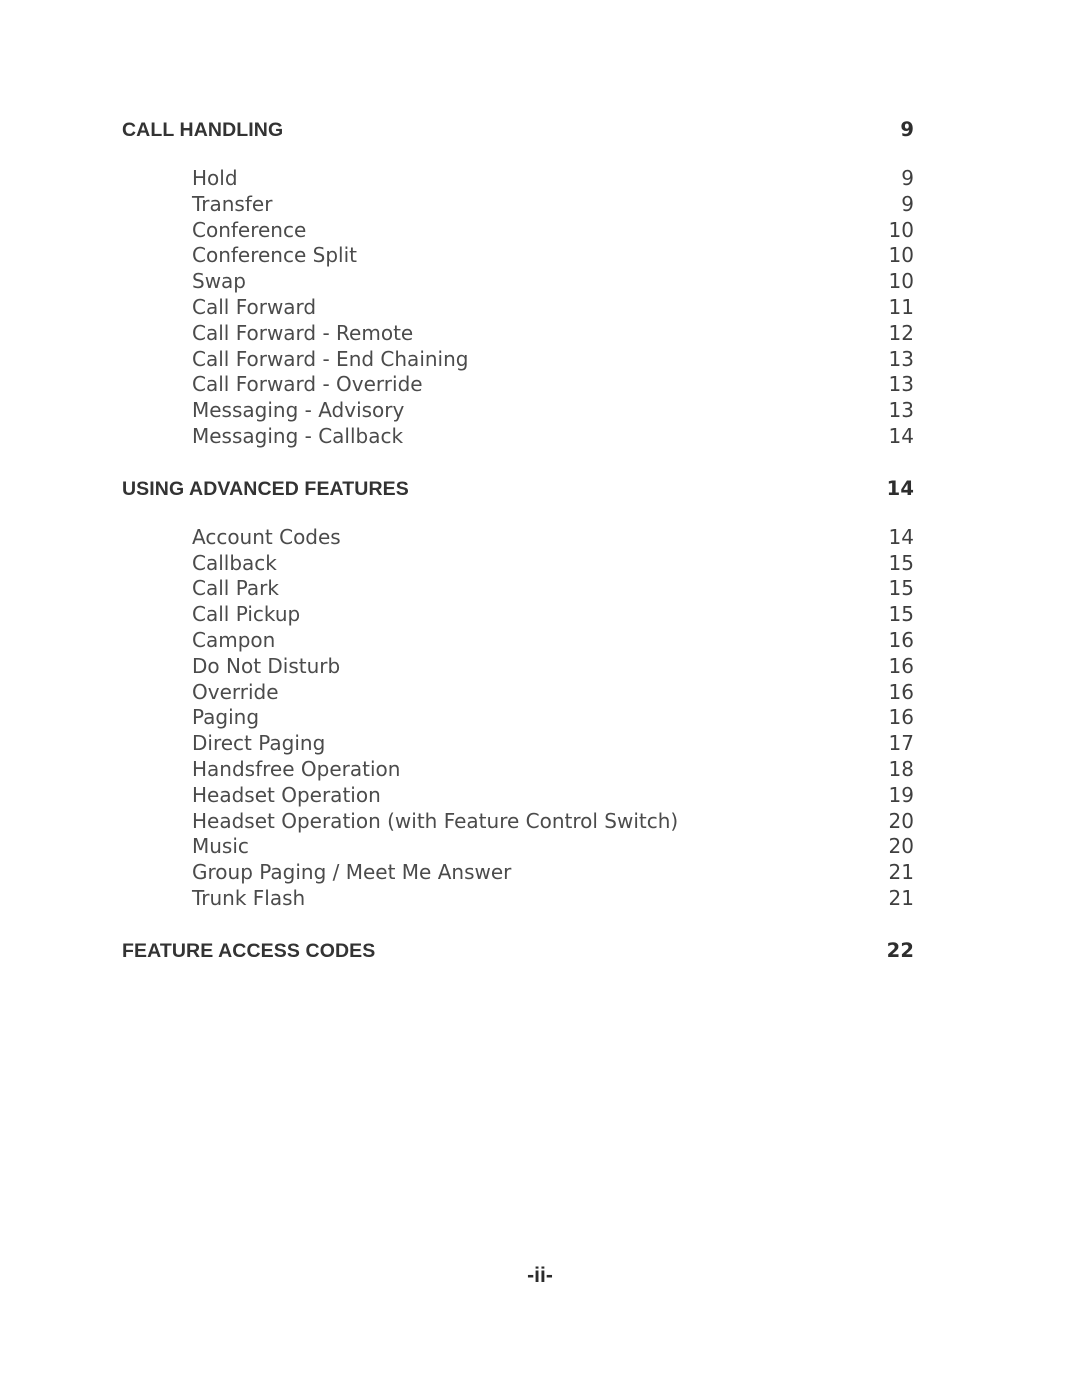 The width and height of the screenshot is (1080, 1397). I want to click on toc-entry-row: Swap 10, so click(518, 282).